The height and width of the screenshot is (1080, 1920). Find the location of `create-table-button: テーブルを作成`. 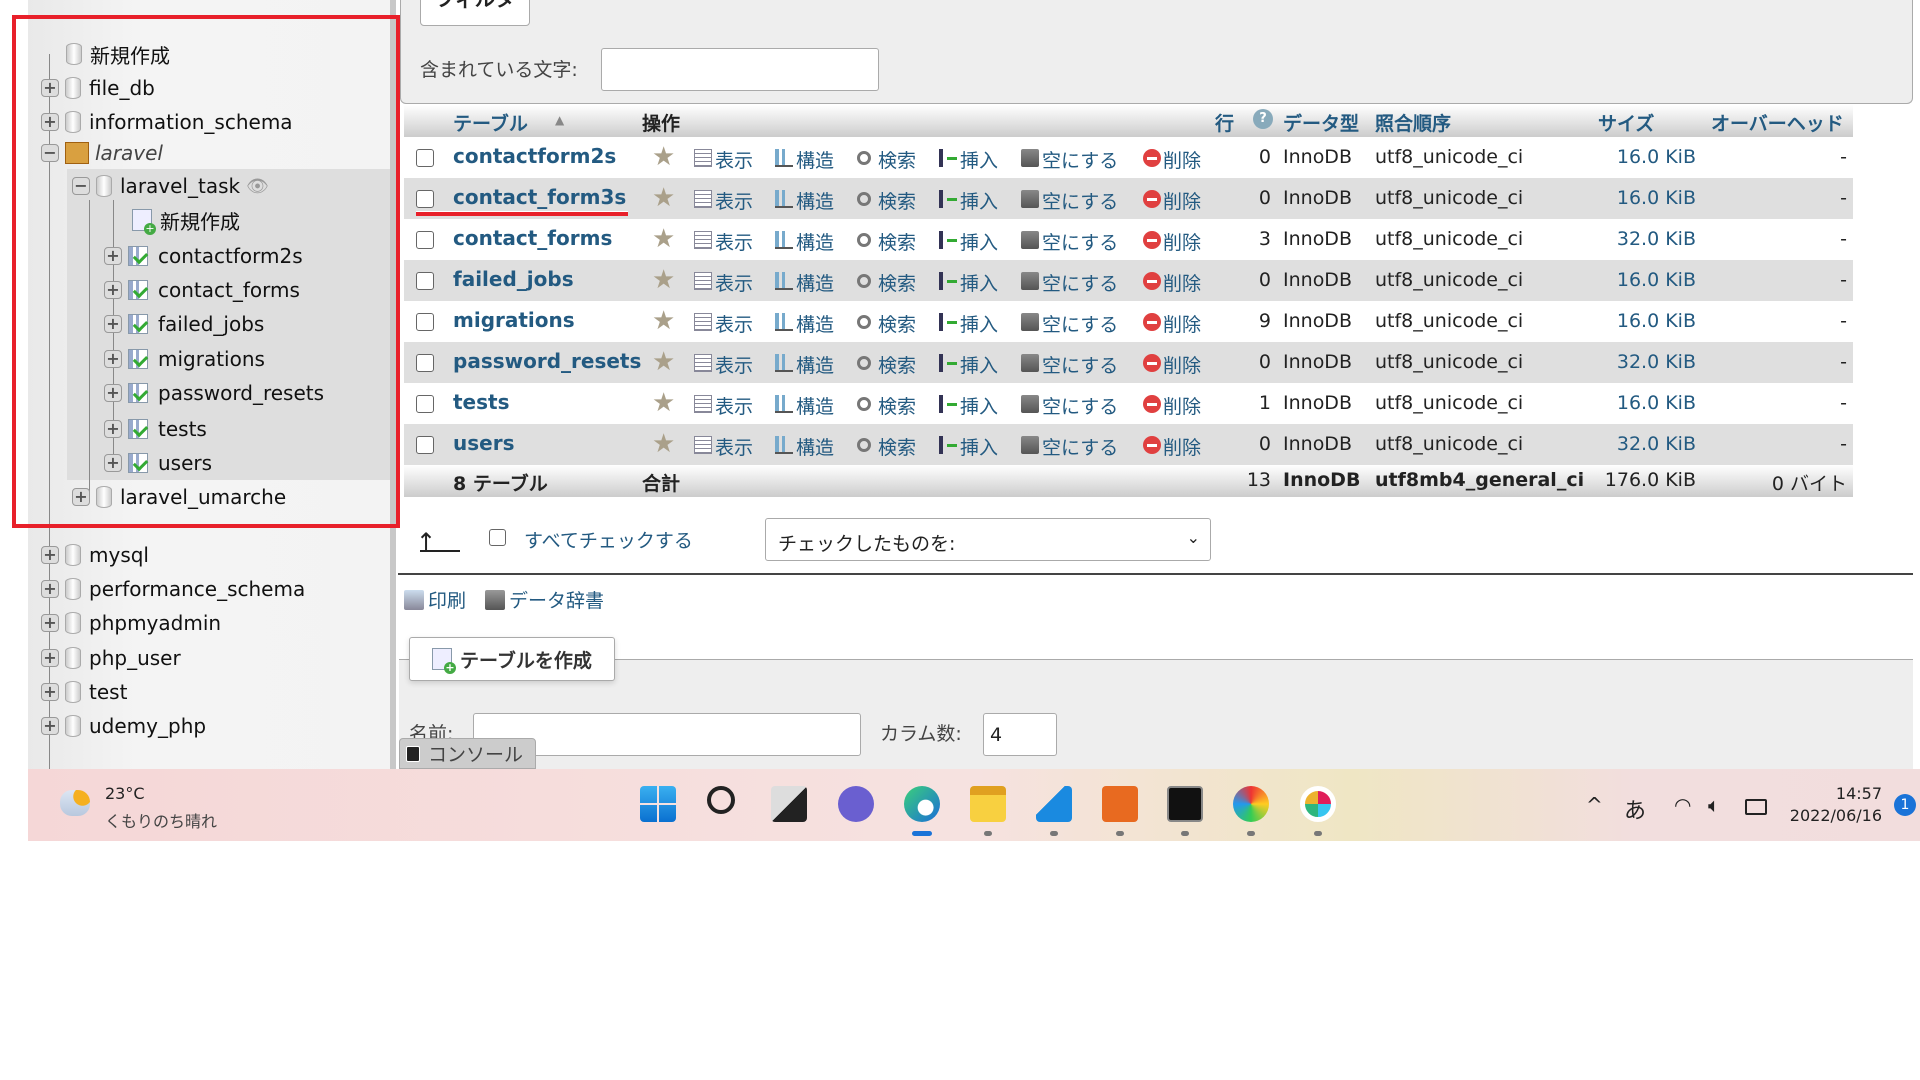

create-table-button: テーブルを作成 is located at coordinates (512, 659).